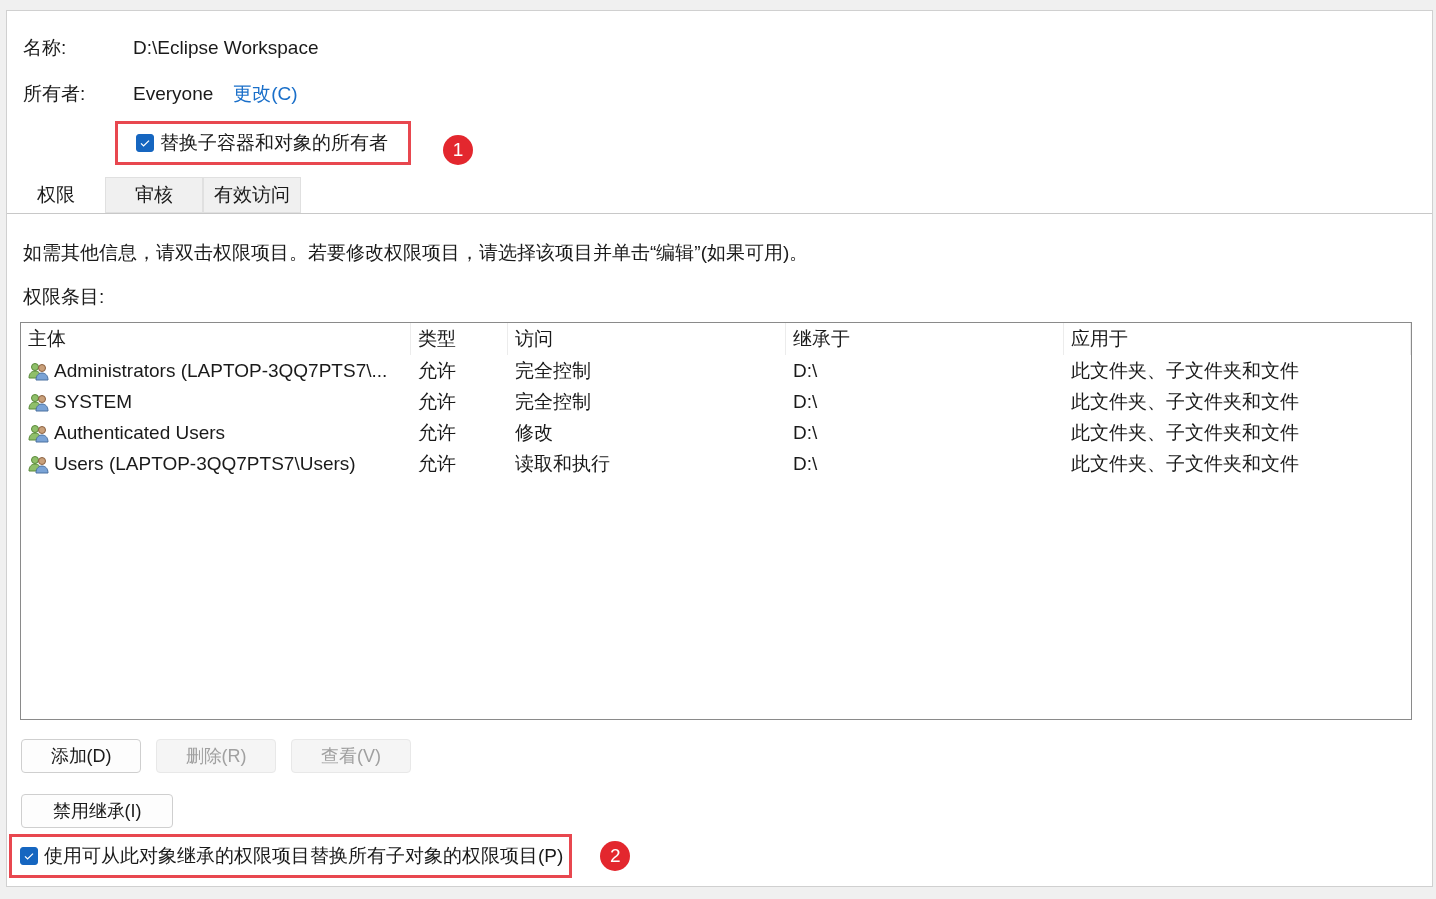  Describe the element at coordinates (1237, 339) in the screenshot. I see `column-header: 应用于` at that location.